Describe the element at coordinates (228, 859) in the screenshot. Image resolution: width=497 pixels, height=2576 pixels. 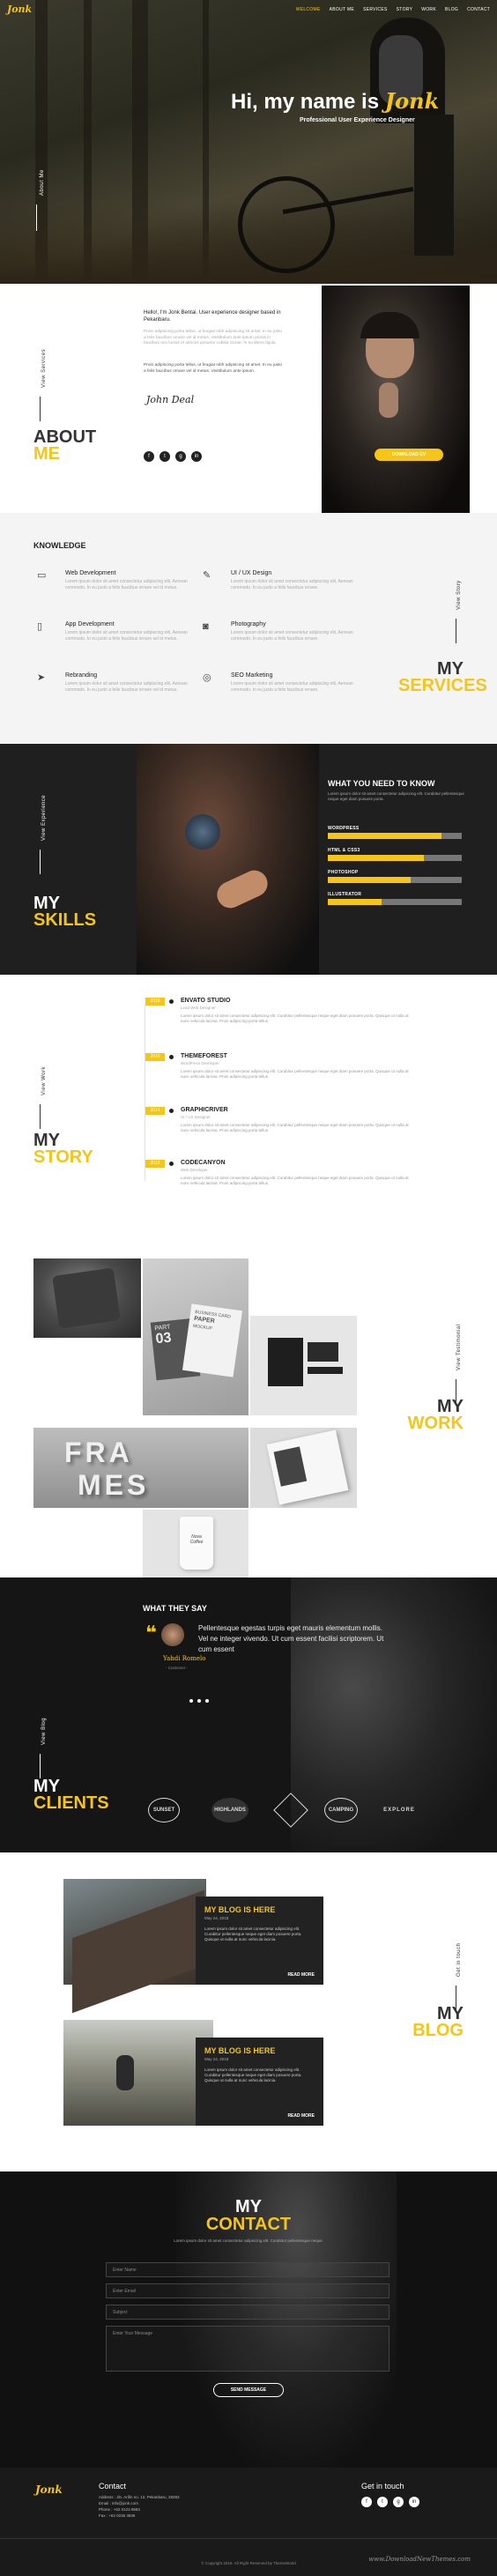
I see `skills-photo` at that location.